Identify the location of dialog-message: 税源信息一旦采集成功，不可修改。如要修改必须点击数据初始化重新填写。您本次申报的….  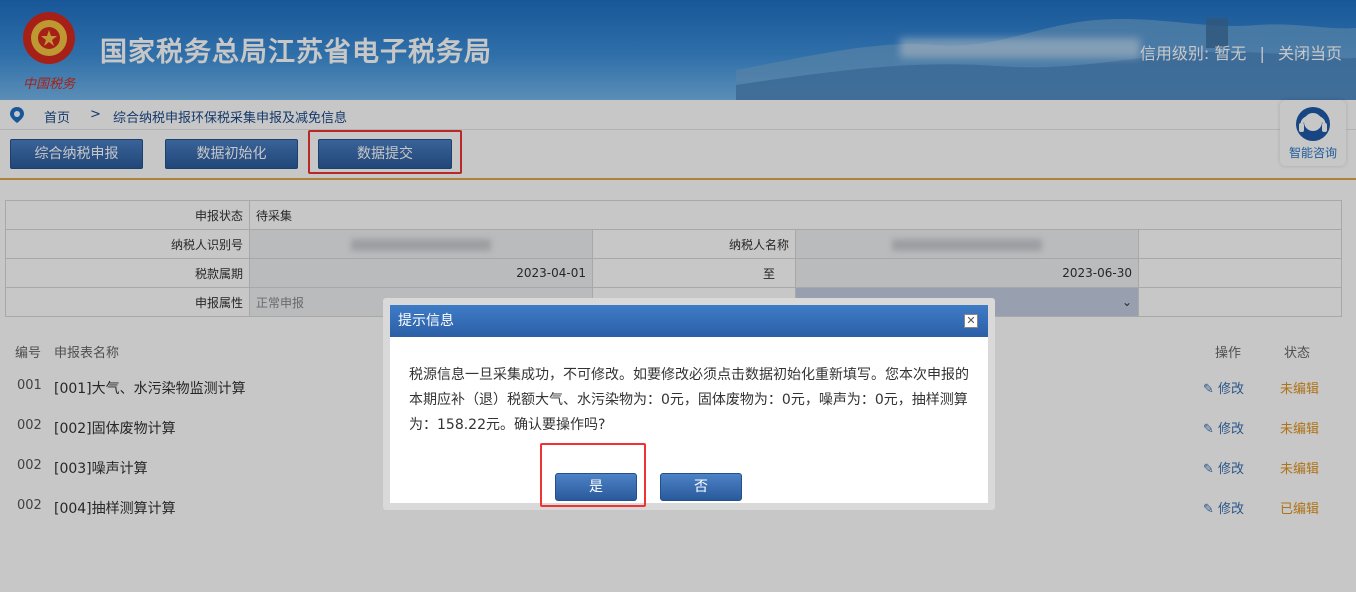
(689, 400).